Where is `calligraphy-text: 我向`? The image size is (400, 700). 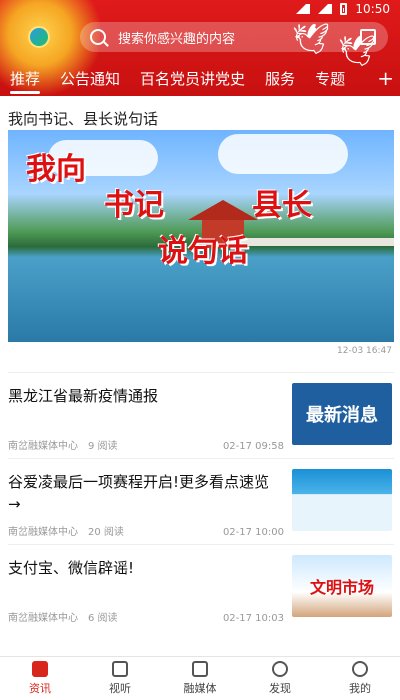 calligraphy-text: 我向 is located at coordinates (56, 169).